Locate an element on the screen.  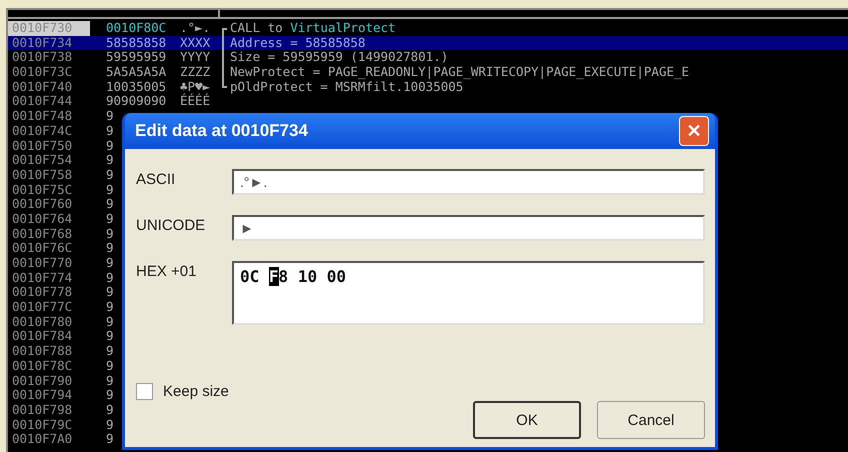
address-cell-text: 0010F784 is located at coordinates (42, 336).